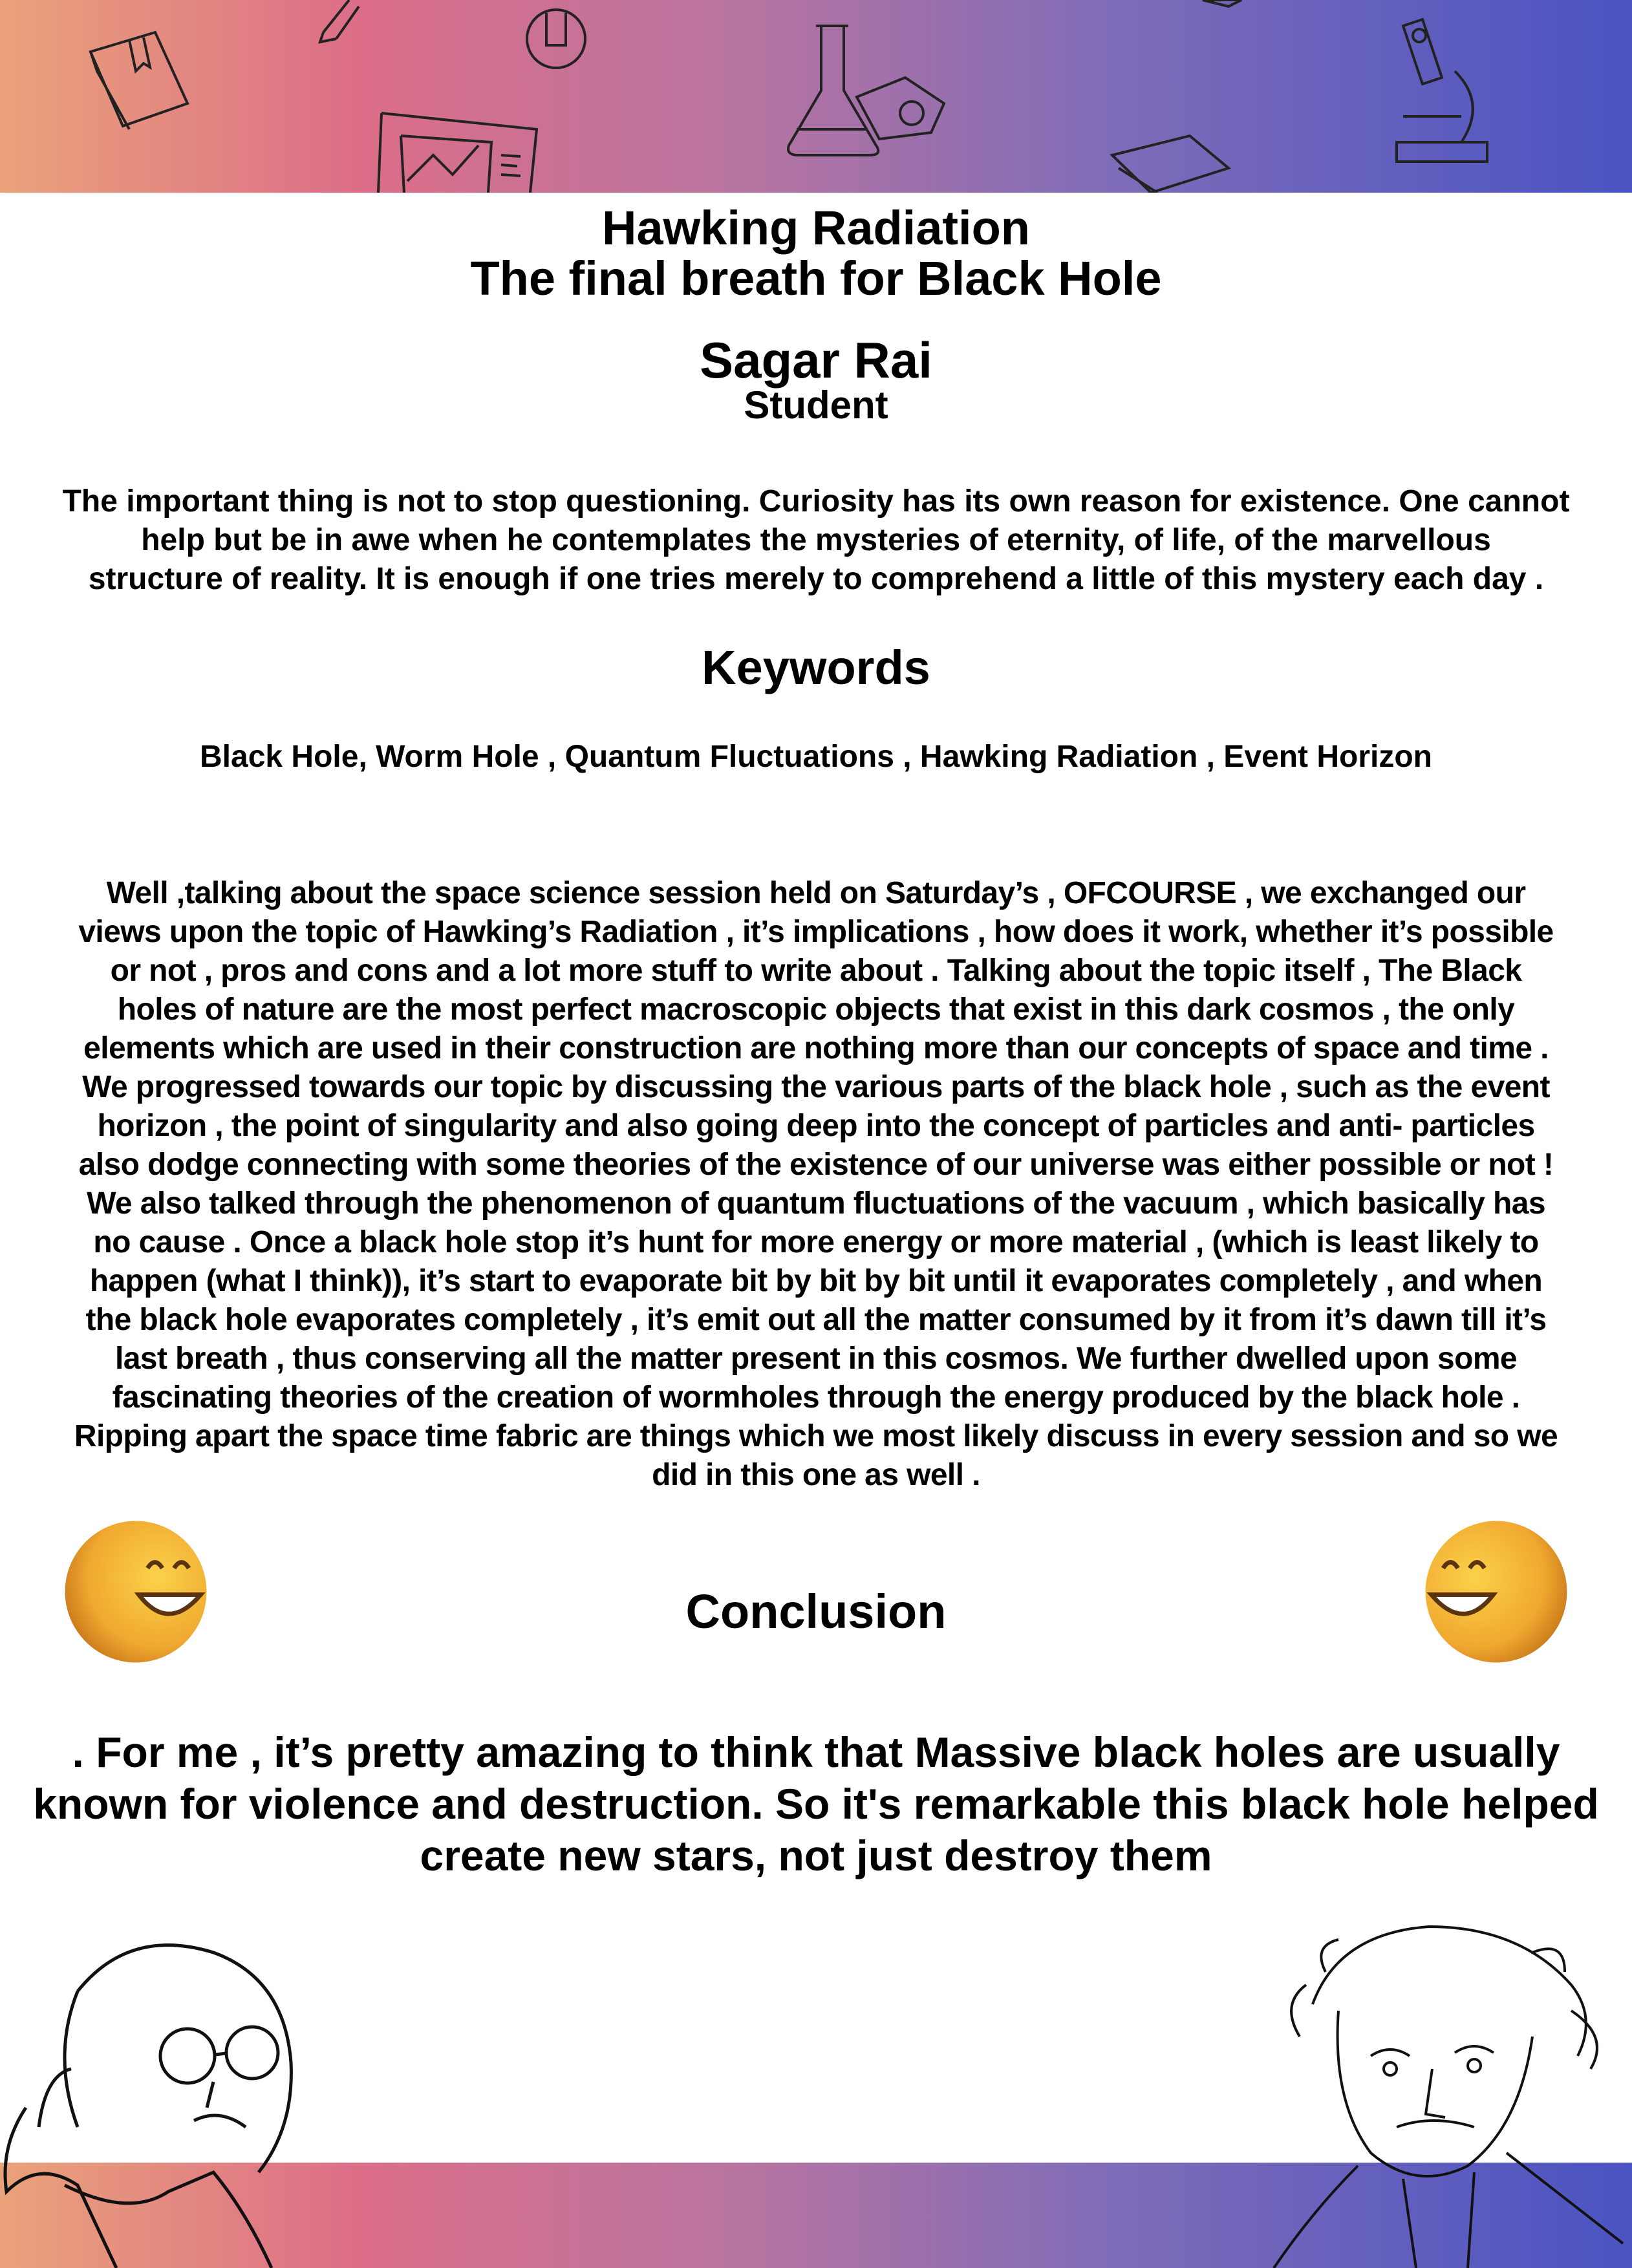 This screenshot has height=2268, width=1632. What do you see at coordinates (816, 228) in the screenshot?
I see `title-line-1: Hawking Radiation` at bounding box center [816, 228].